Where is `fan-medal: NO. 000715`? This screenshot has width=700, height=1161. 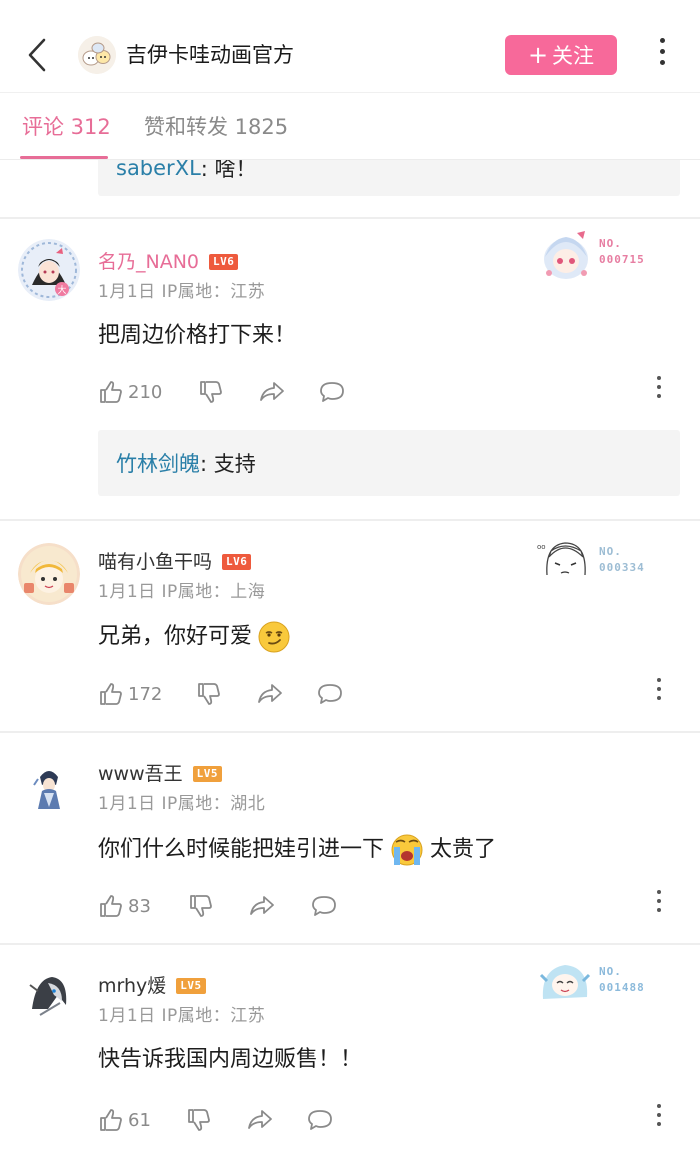
fan-medal: NO. 000715 is located at coordinates (600, 256).